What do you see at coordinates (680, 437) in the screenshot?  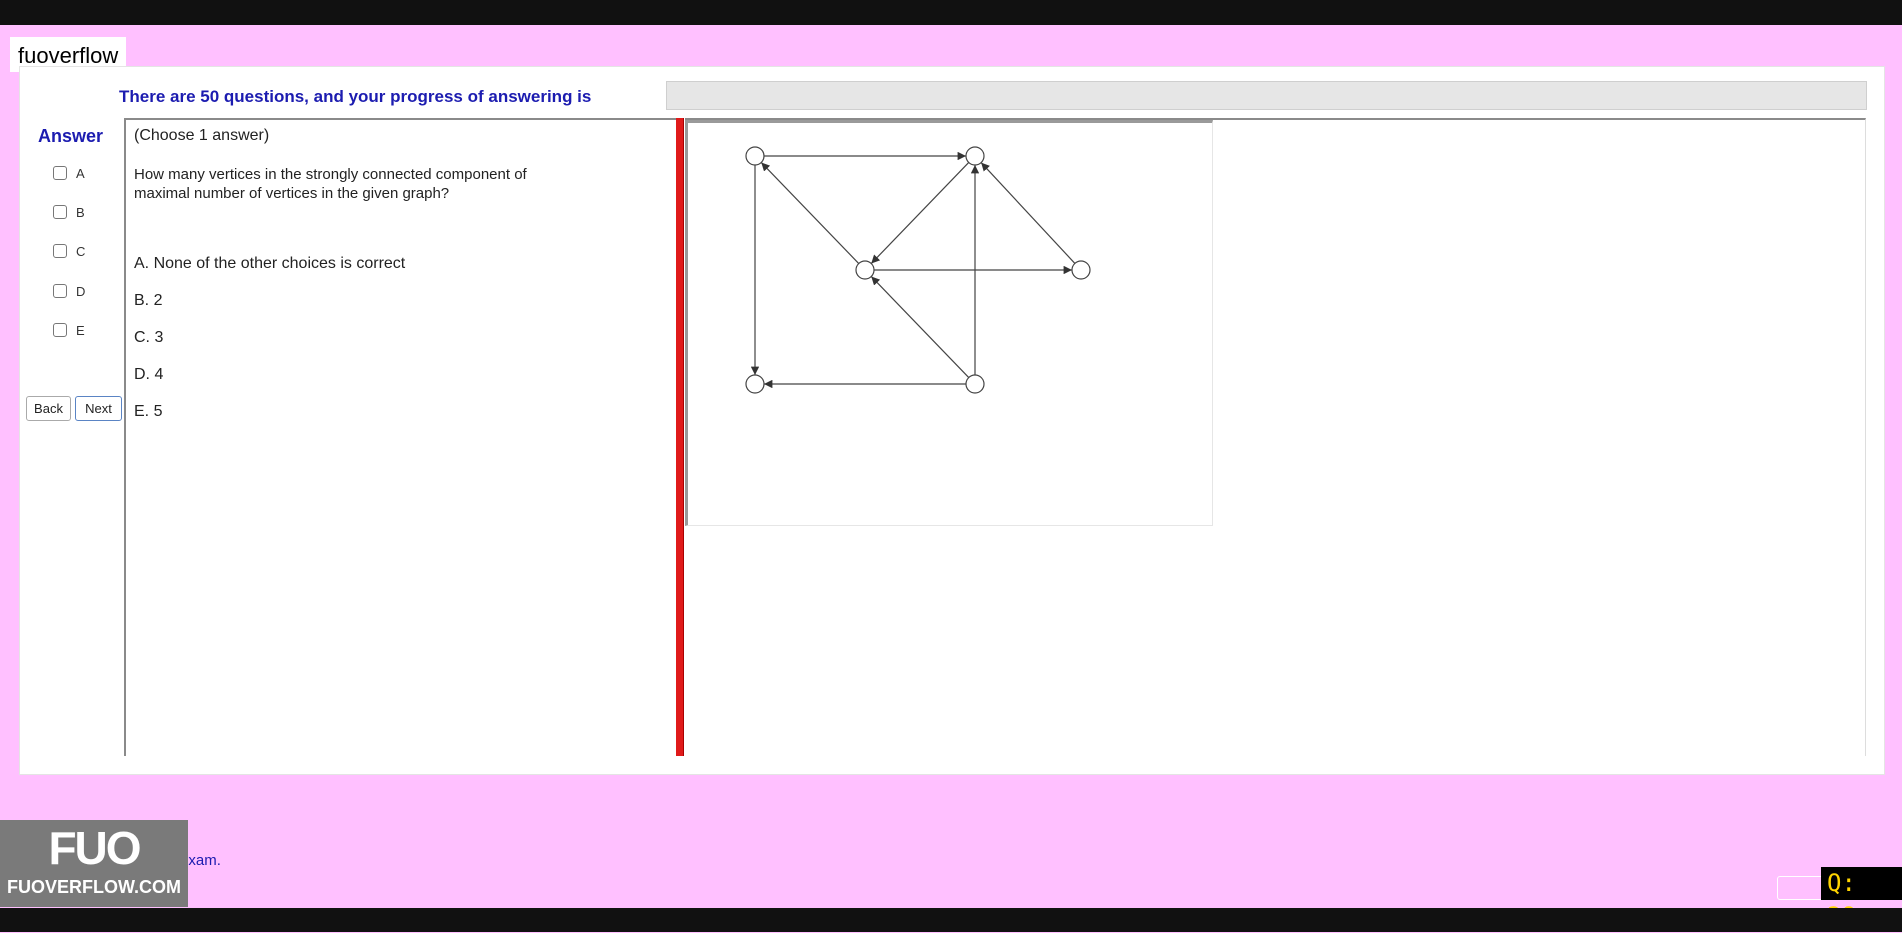 I see `pane-divider` at bounding box center [680, 437].